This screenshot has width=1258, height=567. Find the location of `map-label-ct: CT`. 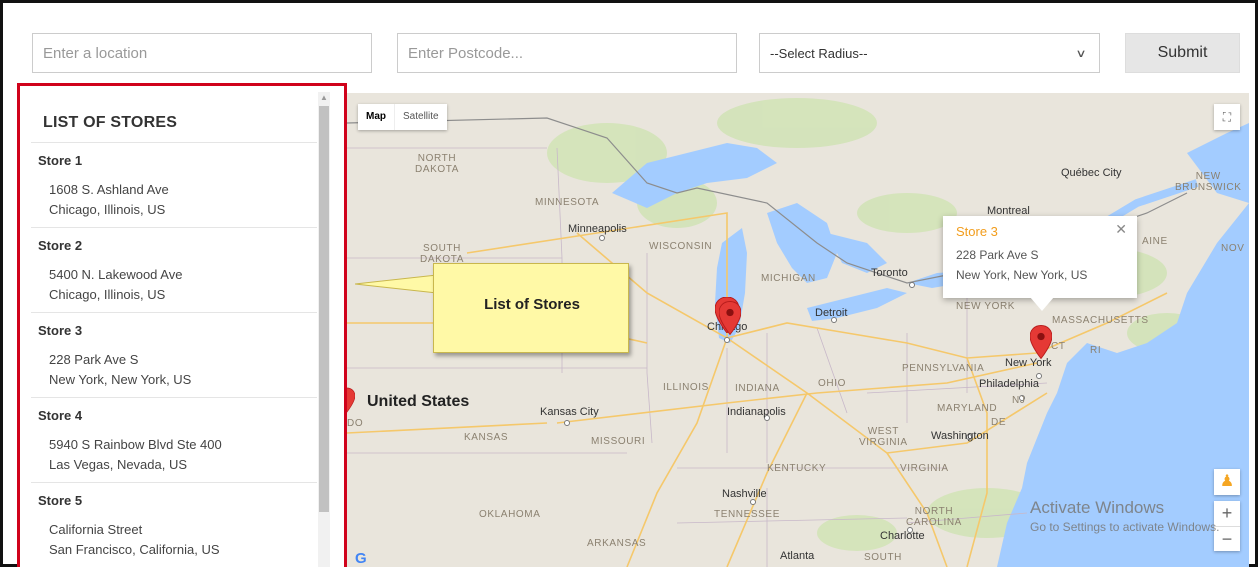

map-label-ct: CT is located at coordinates (1058, 346).